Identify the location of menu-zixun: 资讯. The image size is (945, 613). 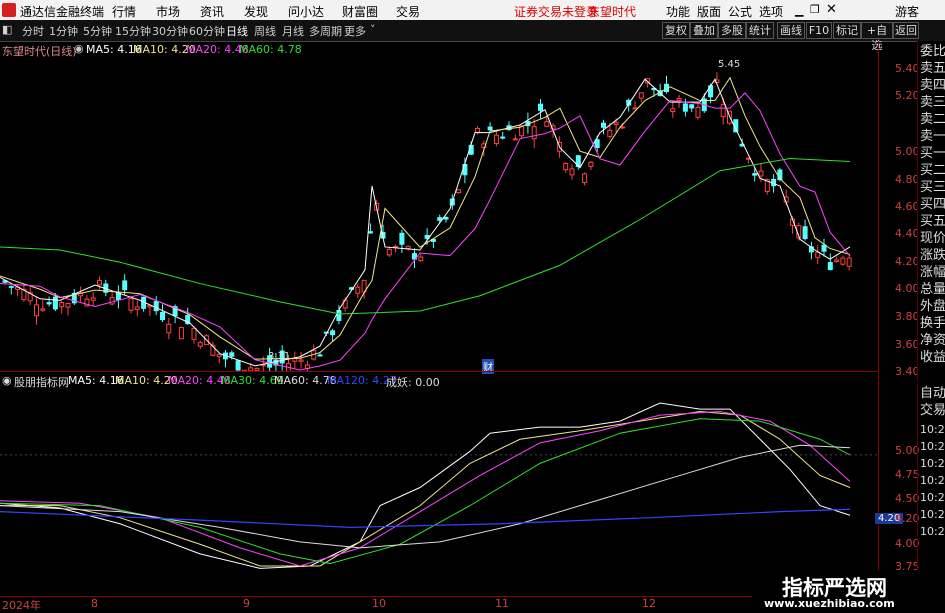
(212, 11).